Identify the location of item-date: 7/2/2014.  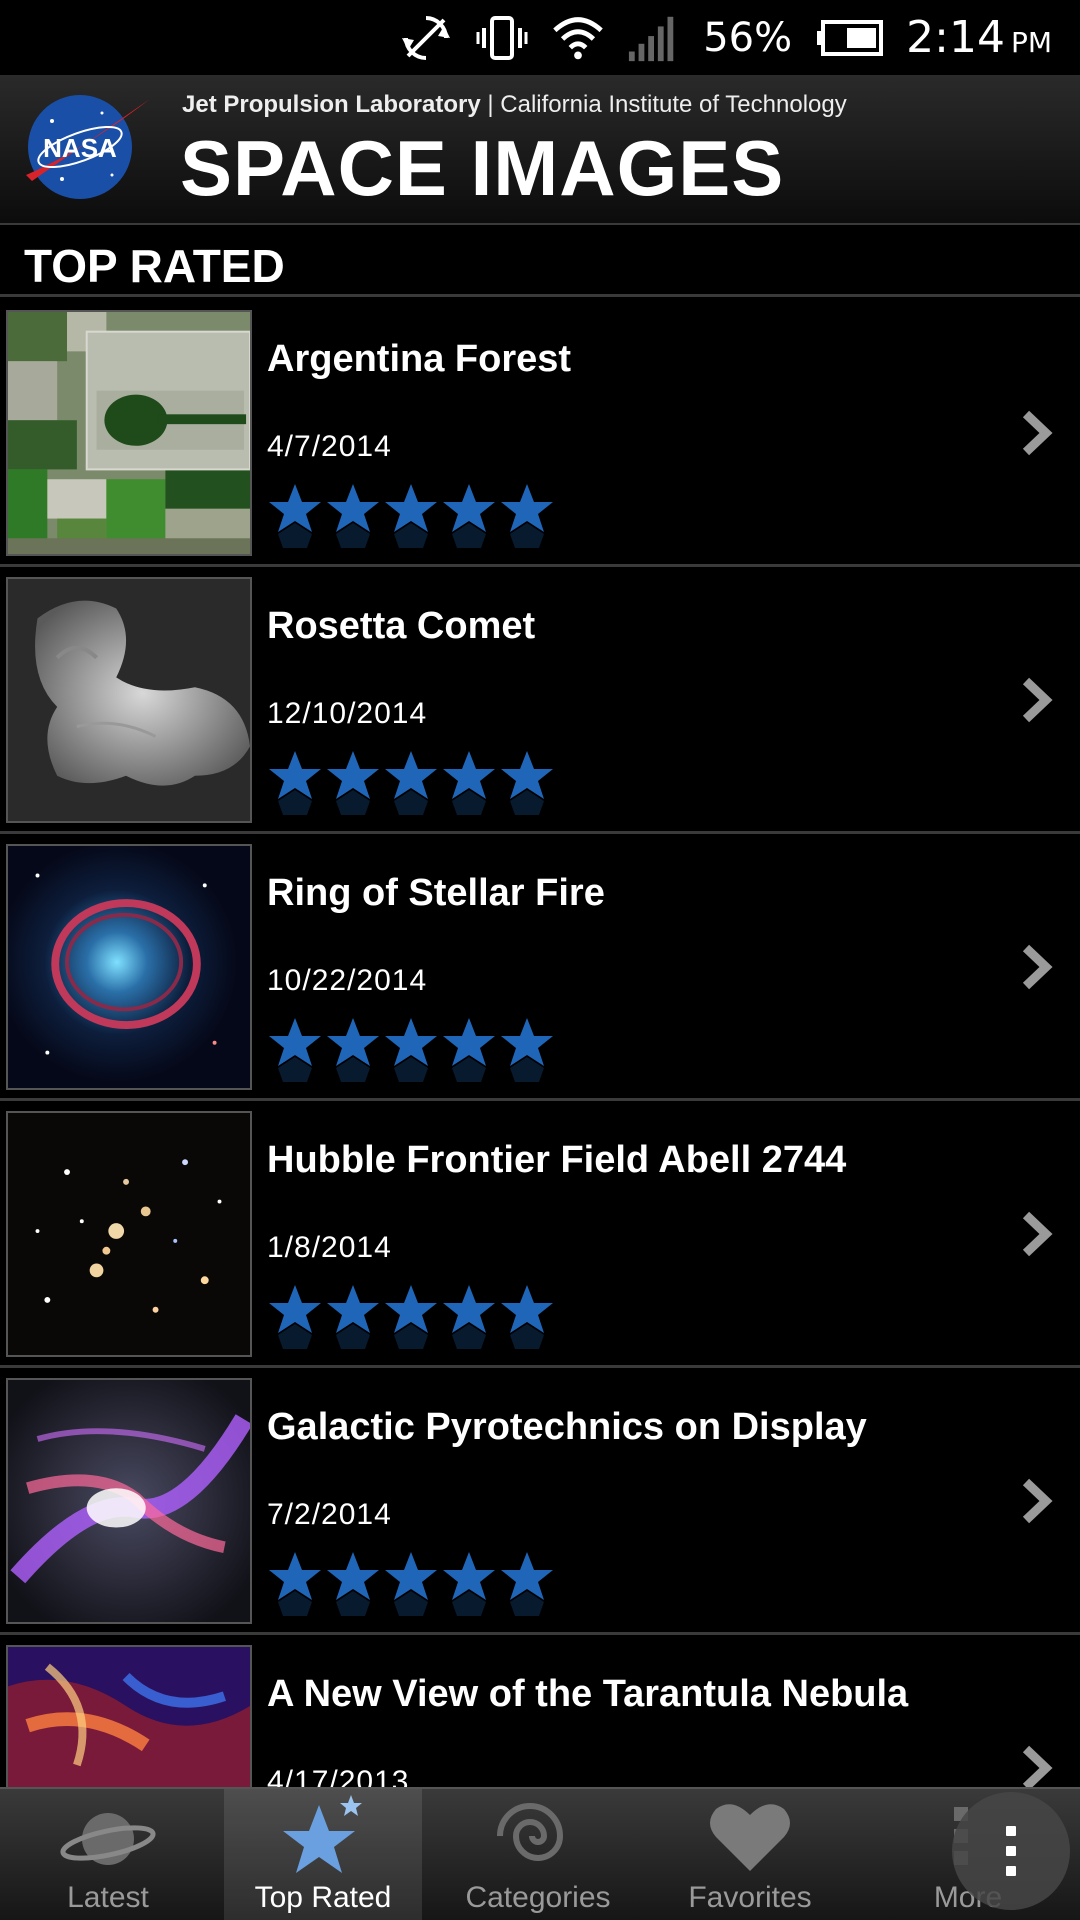
(329, 1514).